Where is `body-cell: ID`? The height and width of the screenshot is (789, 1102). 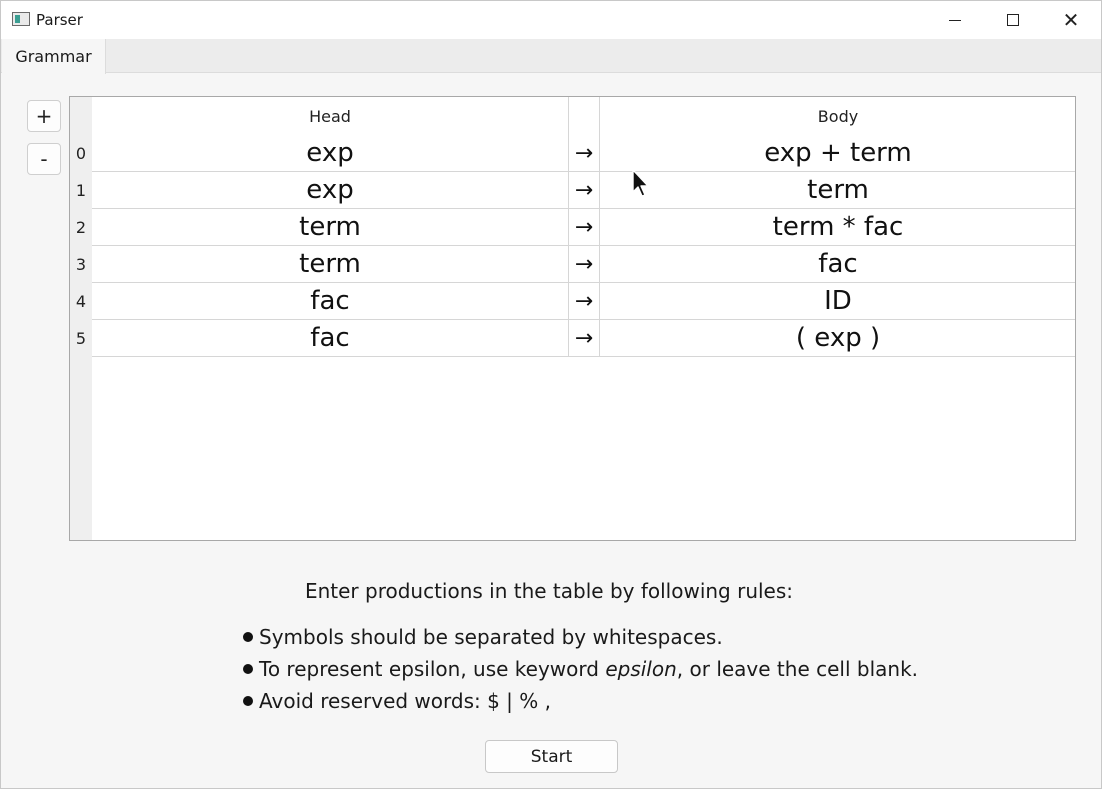 body-cell: ID is located at coordinates (837, 301).